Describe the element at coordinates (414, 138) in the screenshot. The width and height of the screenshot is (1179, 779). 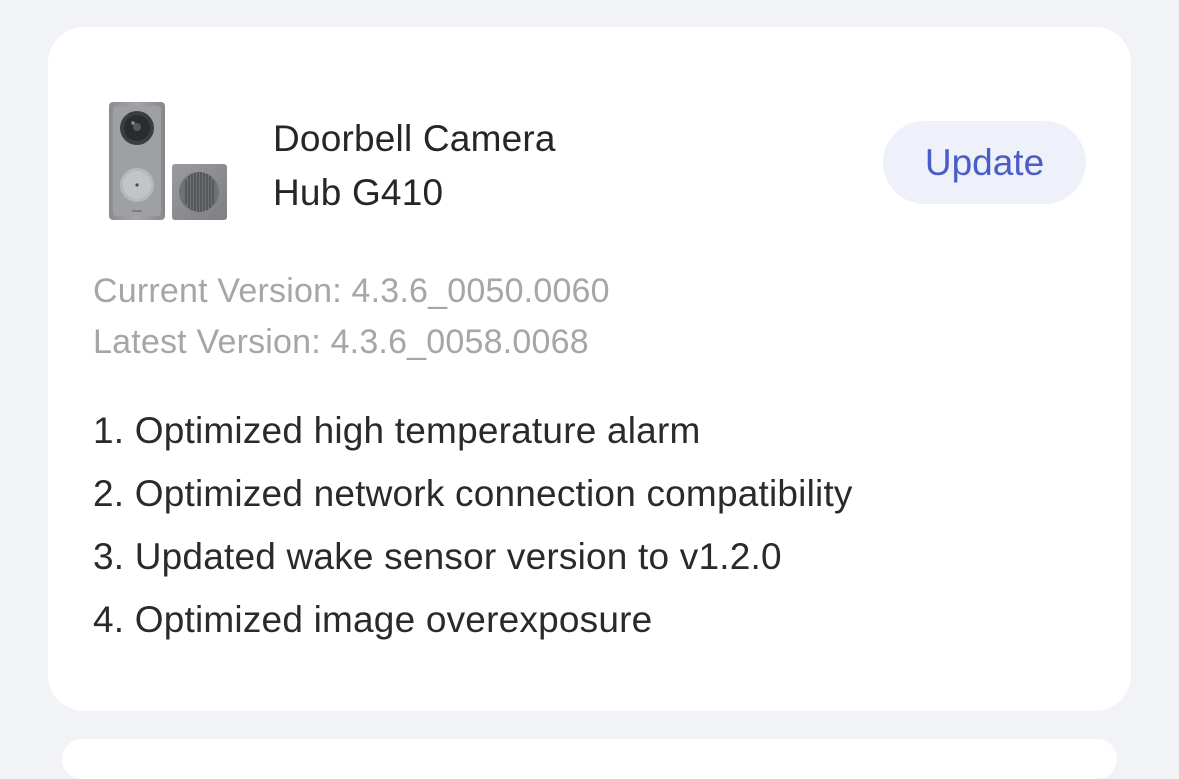
I see `device-name-line-1: Doorbell Camera` at that location.